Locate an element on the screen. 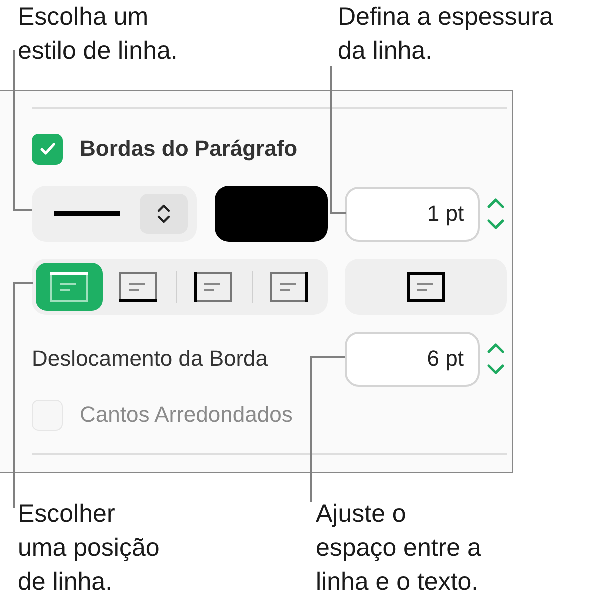 Image resolution: width=593 pixels, height=609 pixels. checkbox is located at coordinates (47, 149).